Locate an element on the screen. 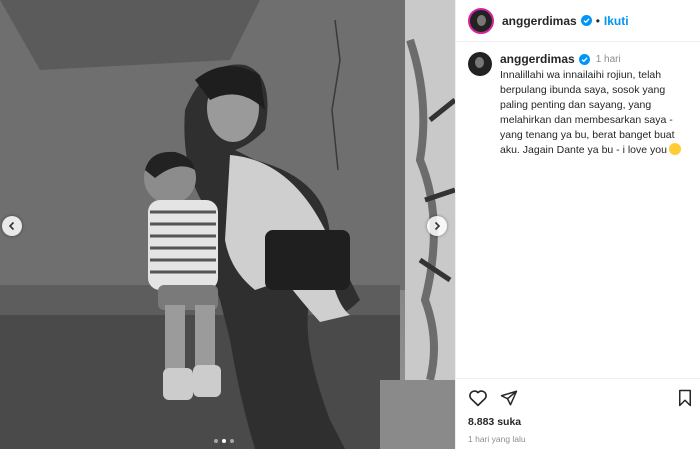 This screenshot has width=700, height=450. next-image-button is located at coordinates (437, 226).